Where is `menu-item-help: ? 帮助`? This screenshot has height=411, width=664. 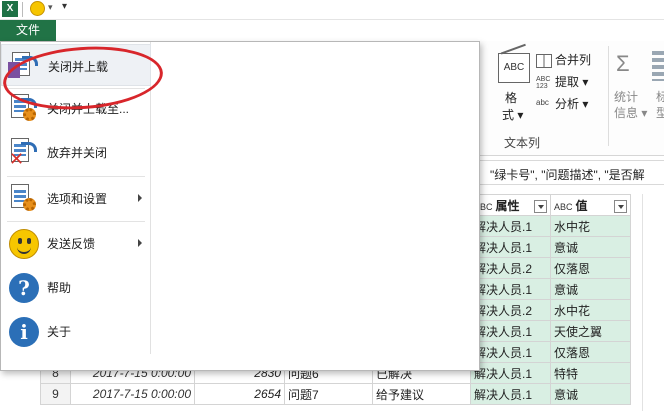
menu-item-help: ? 帮助 is located at coordinates (76, 287).